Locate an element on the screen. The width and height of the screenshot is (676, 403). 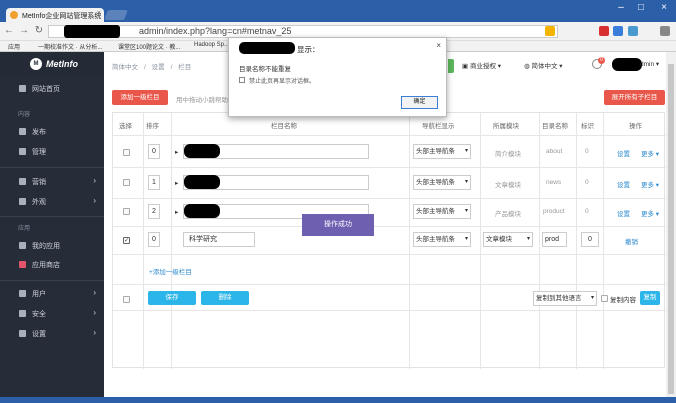
sidebar-item-users: 用户 › is located at coordinates (52, 294).